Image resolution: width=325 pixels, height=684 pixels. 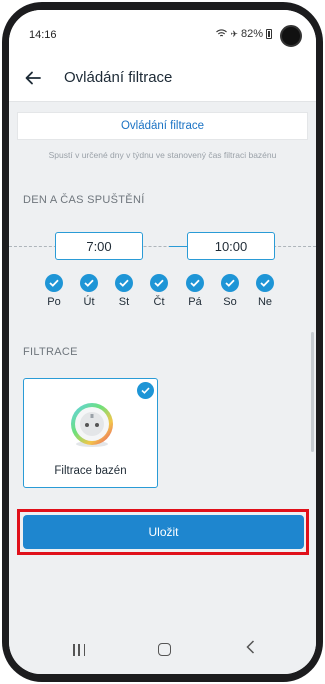 What do you see at coordinates (89, 302) in the screenshot?
I see `day-label: Út` at bounding box center [89, 302].